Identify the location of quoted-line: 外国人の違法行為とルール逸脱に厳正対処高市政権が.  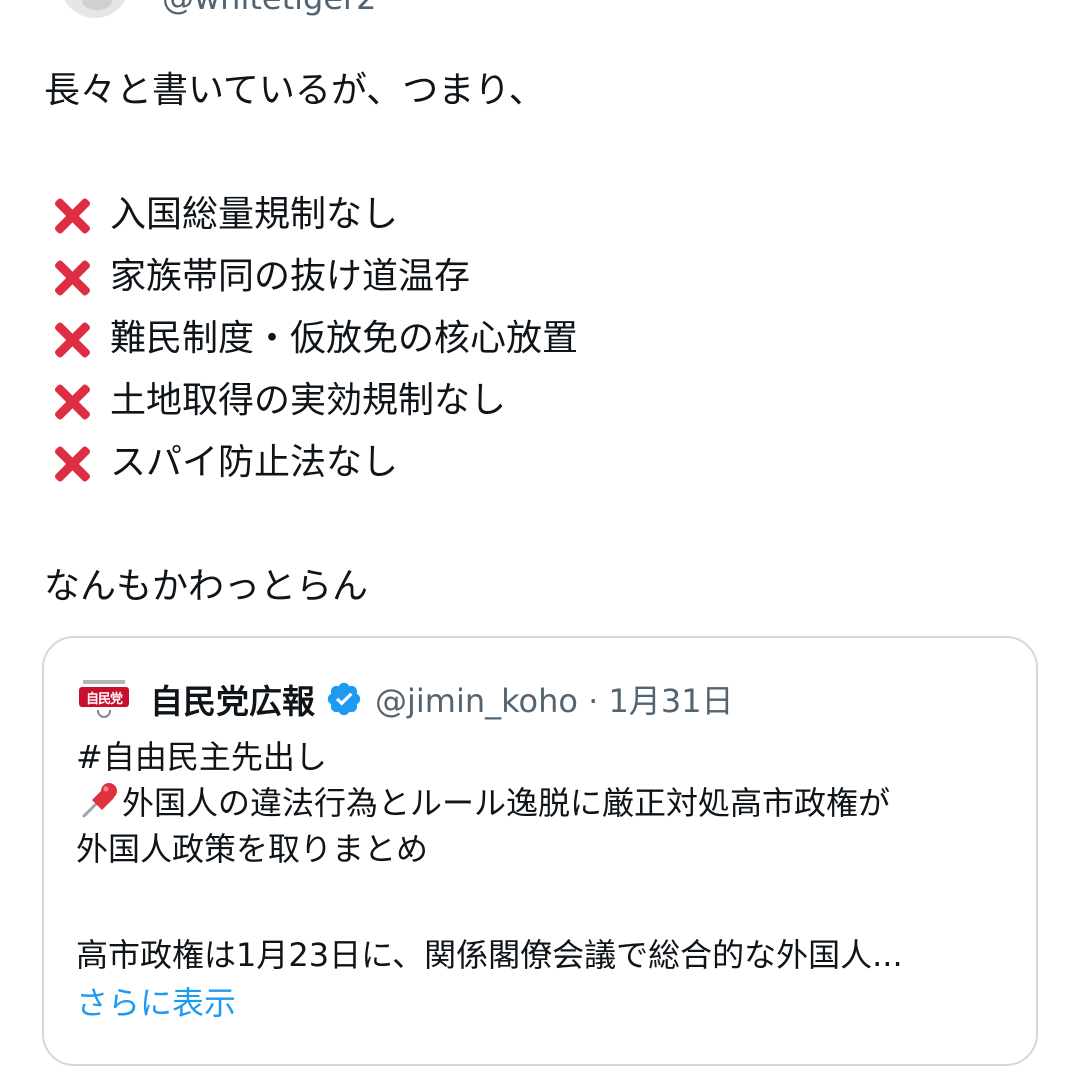
(540, 803).